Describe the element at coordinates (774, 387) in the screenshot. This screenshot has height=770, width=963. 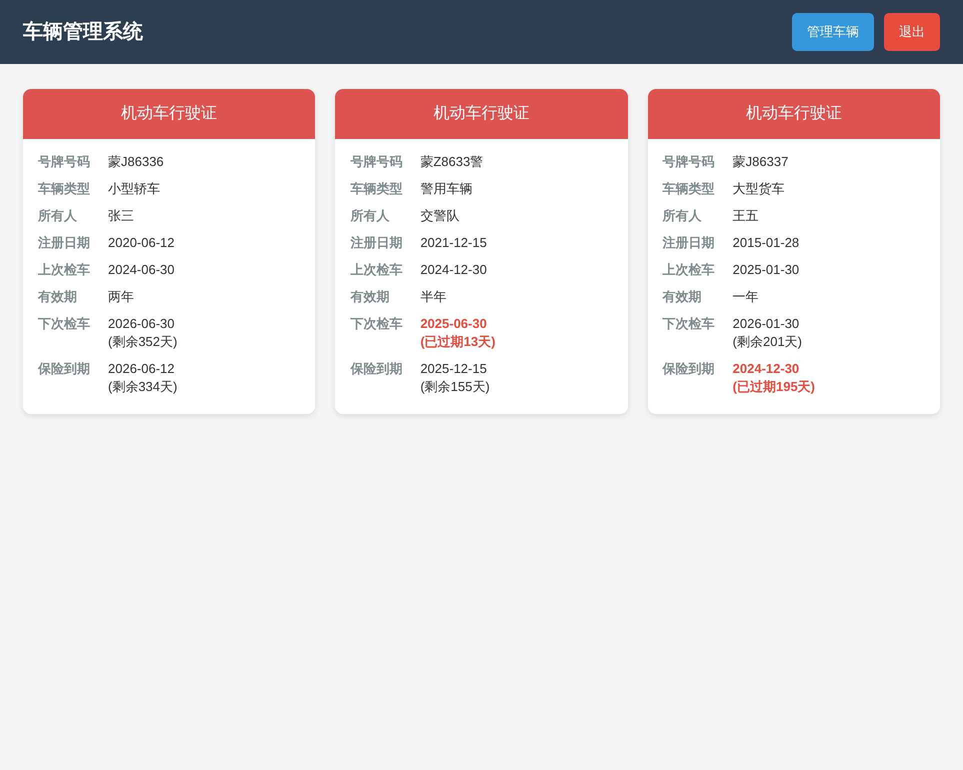
I see `field-note: (已过期195天)` at that location.